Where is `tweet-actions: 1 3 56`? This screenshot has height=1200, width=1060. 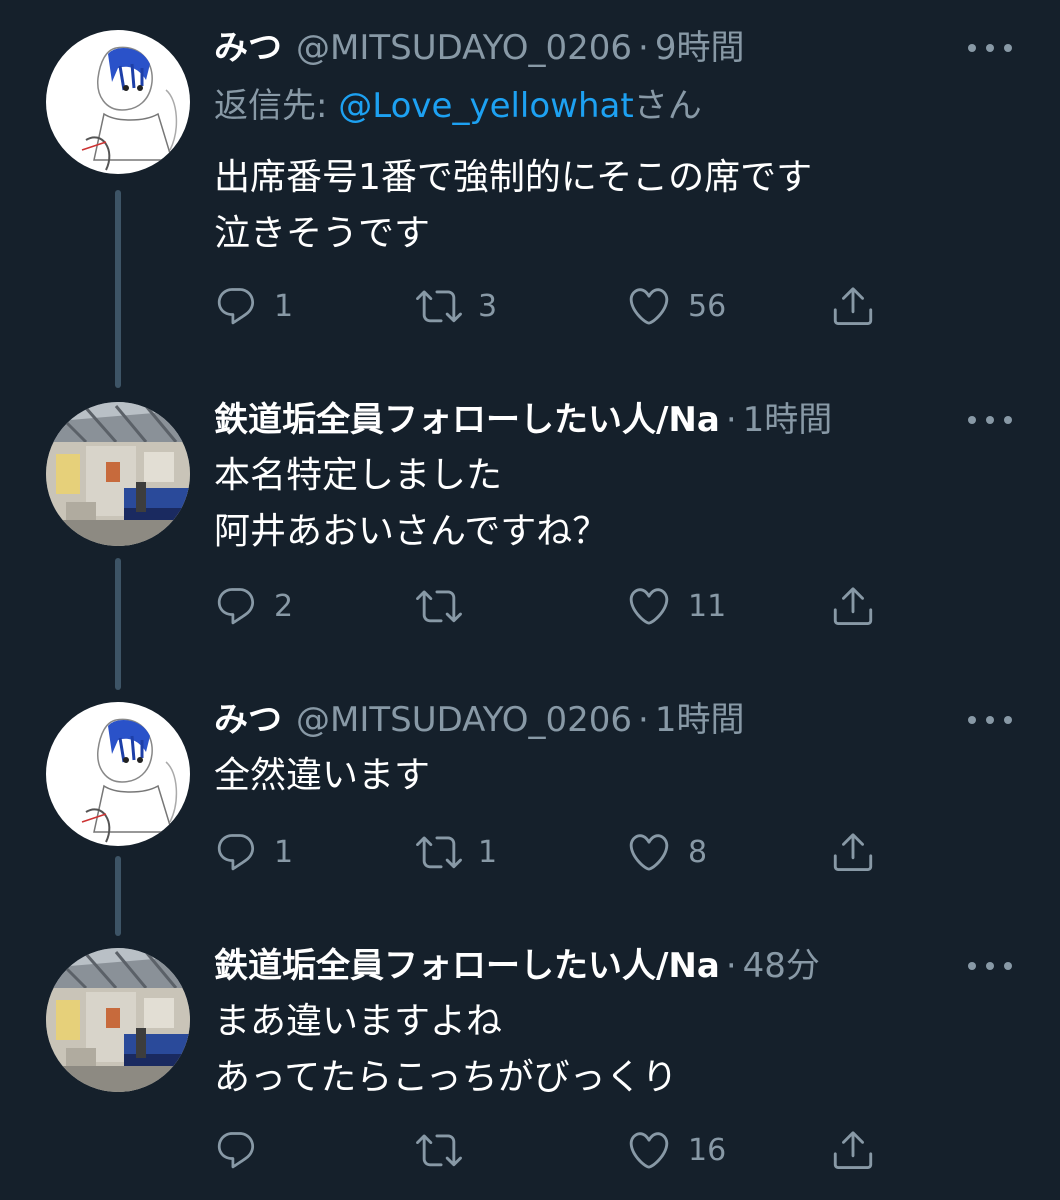 tweet-actions: 1 3 56 is located at coordinates (564, 306).